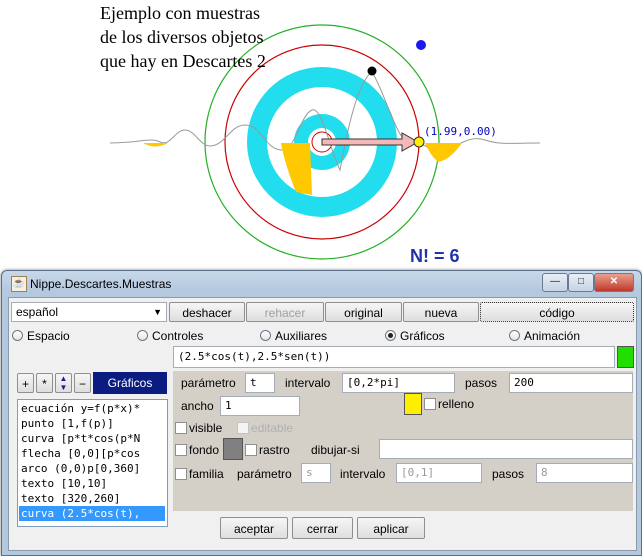 This screenshot has width=642, height=556. What do you see at coordinates (557, 312) in the screenshot?
I see `codigo-button: código` at bounding box center [557, 312].